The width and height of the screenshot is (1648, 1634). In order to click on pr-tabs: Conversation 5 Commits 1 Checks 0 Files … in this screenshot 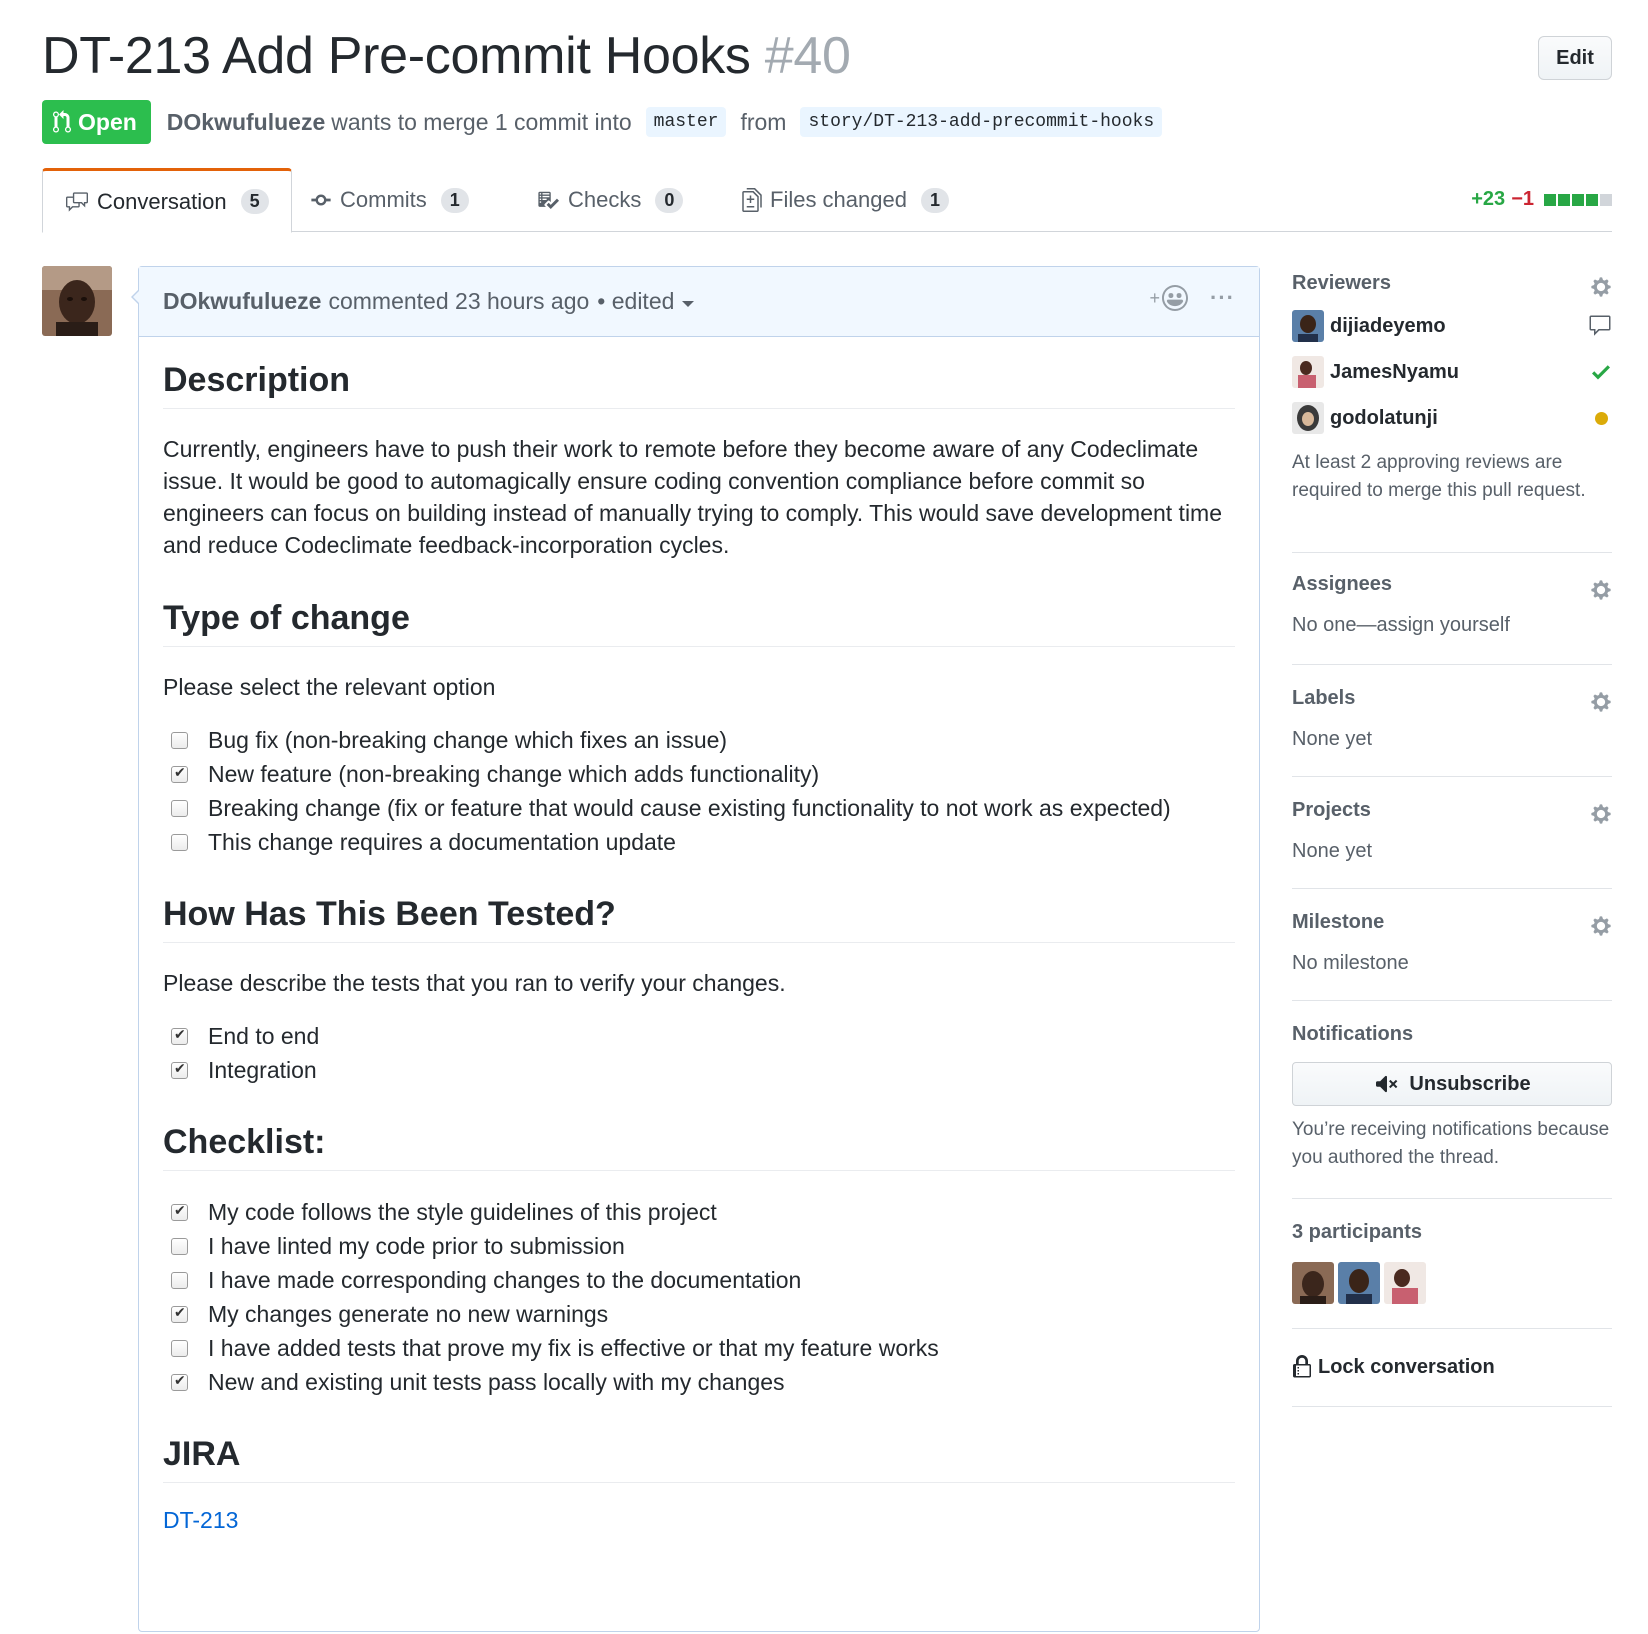, I will do `click(827, 200)`.